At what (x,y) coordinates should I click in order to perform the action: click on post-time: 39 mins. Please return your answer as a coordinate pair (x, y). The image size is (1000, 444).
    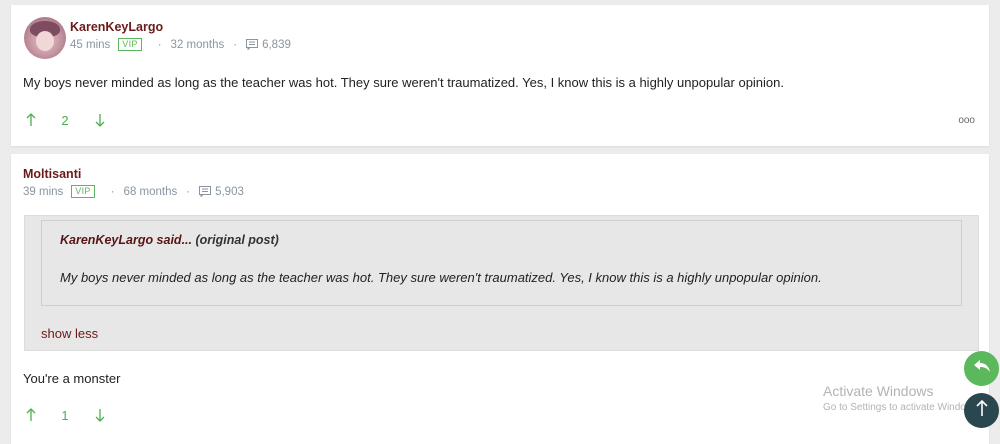
    Looking at the image, I should click on (43, 191).